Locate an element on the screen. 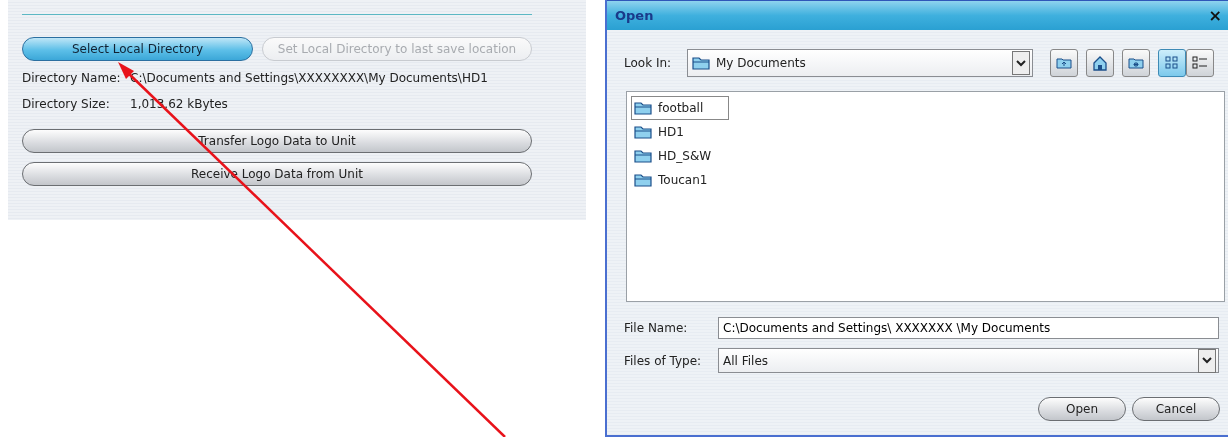 Image resolution: width=1228 pixels, height=437 pixels. dropdown-value: My Documents is located at coordinates (761, 63).